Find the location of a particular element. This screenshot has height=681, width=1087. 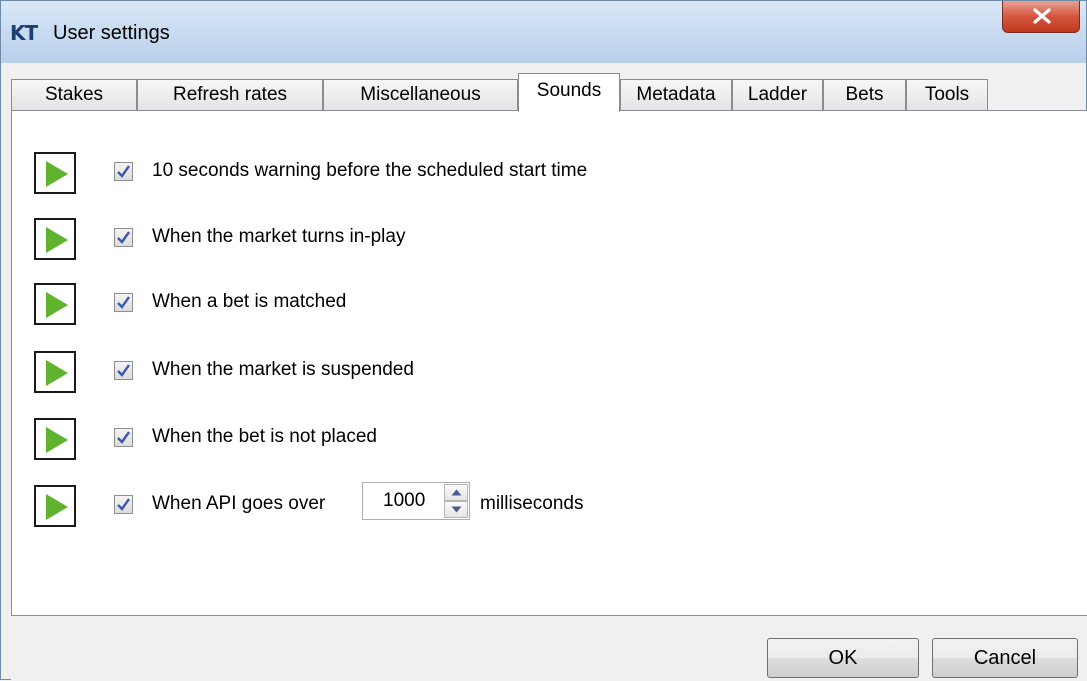

stepper-down-button is located at coordinates (456, 509).